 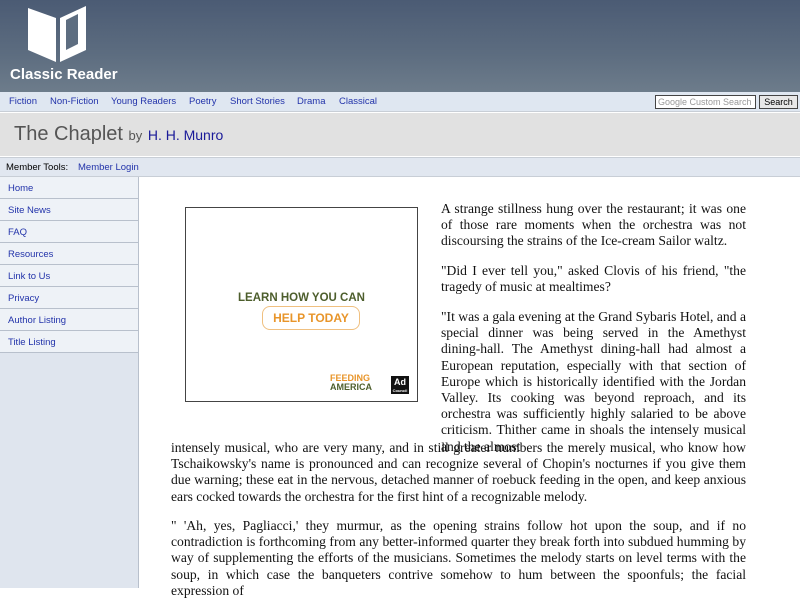 What do you see at coordinates (311, 318) in the screenshot?
I see `ad-help-button: HELP TODAY` at bounding box center [311, 318].